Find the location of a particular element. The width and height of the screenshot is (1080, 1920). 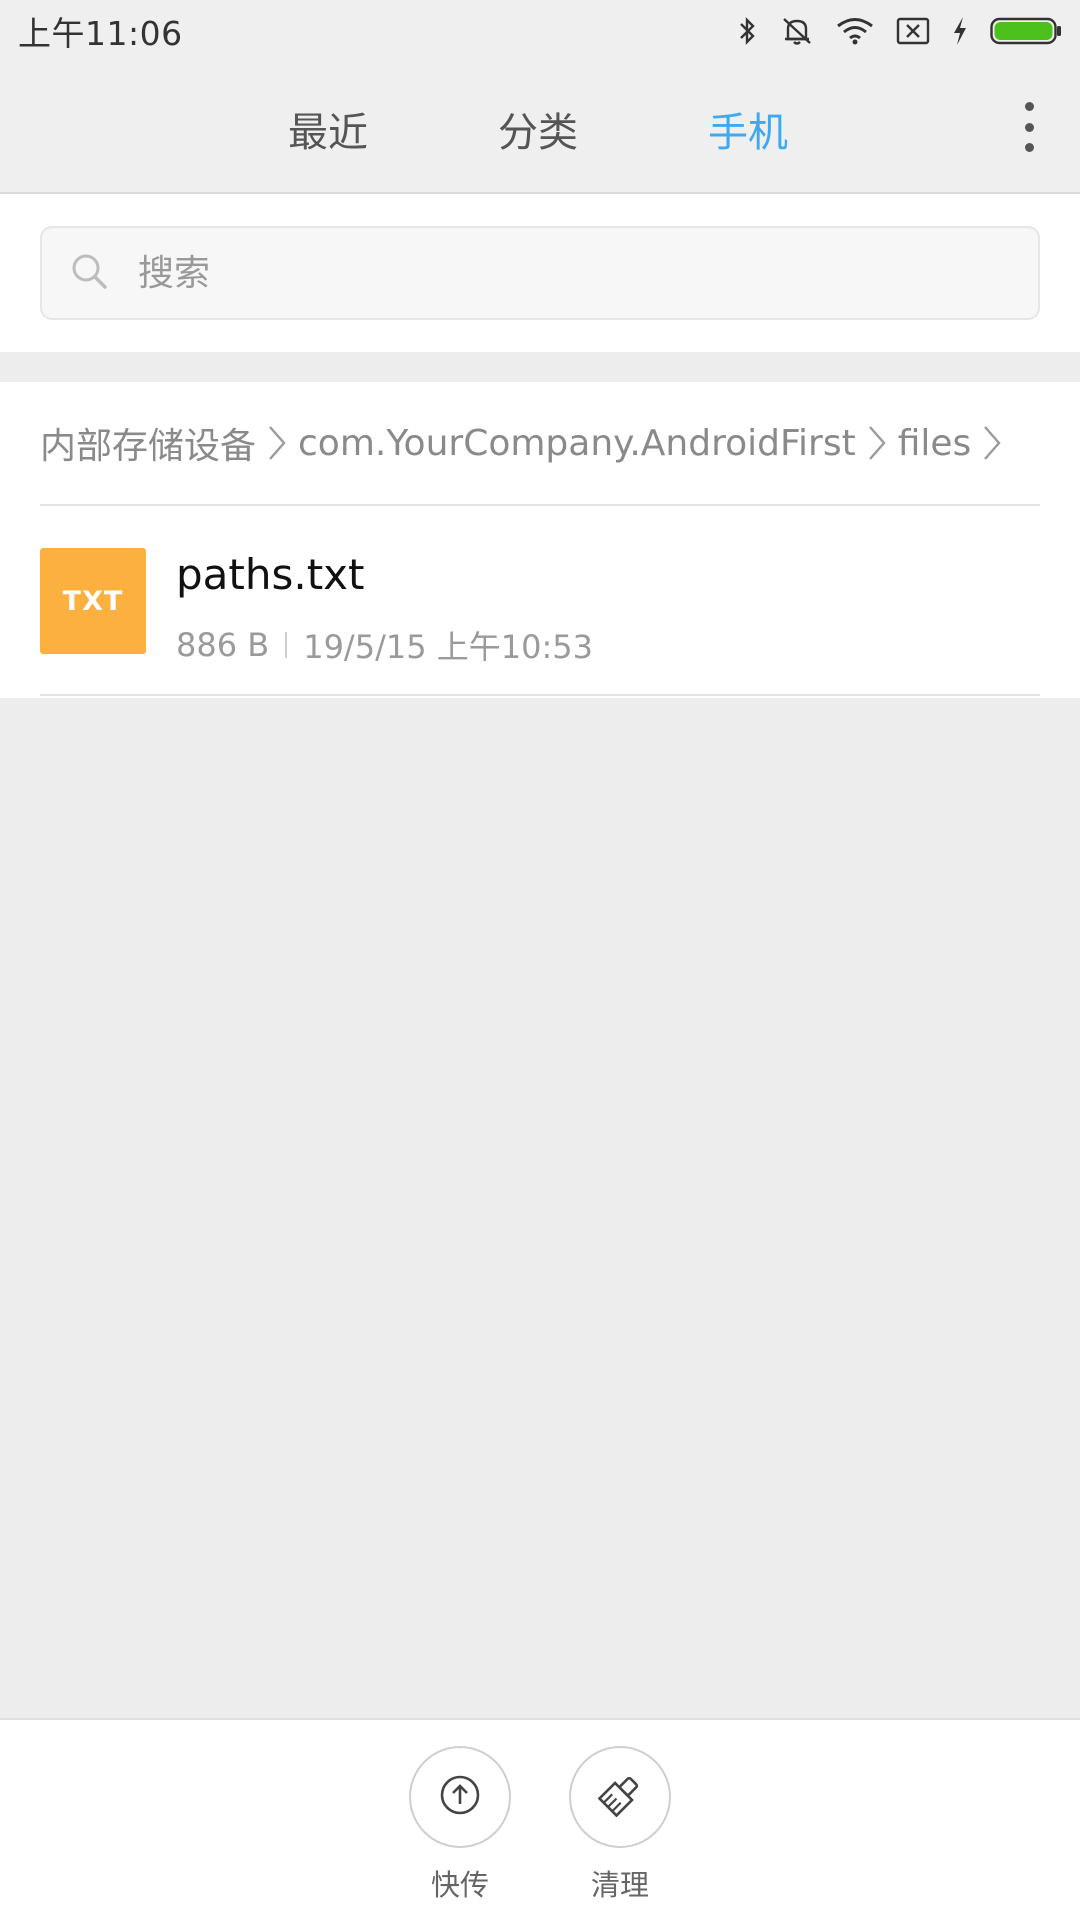

breadcrumb-item-package: com.YourCompany.AndroidFirst is located at coordinates (577, 443).